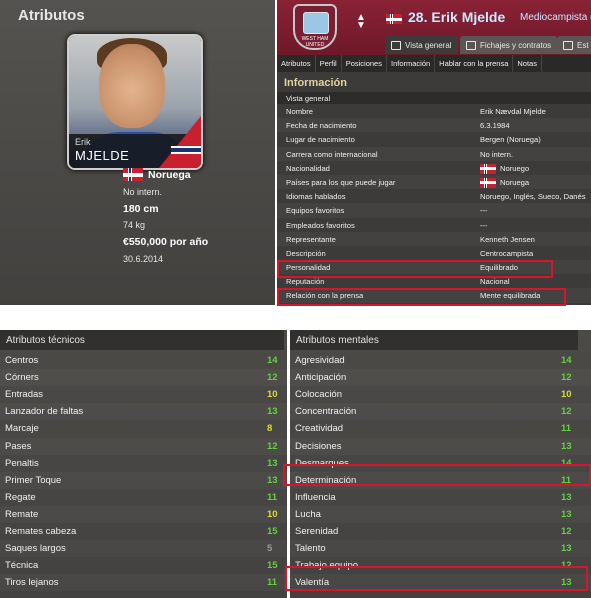 This screenshot has width=591, height=598. I want to click on attribute-label: Anticipación, so click(321, 378).